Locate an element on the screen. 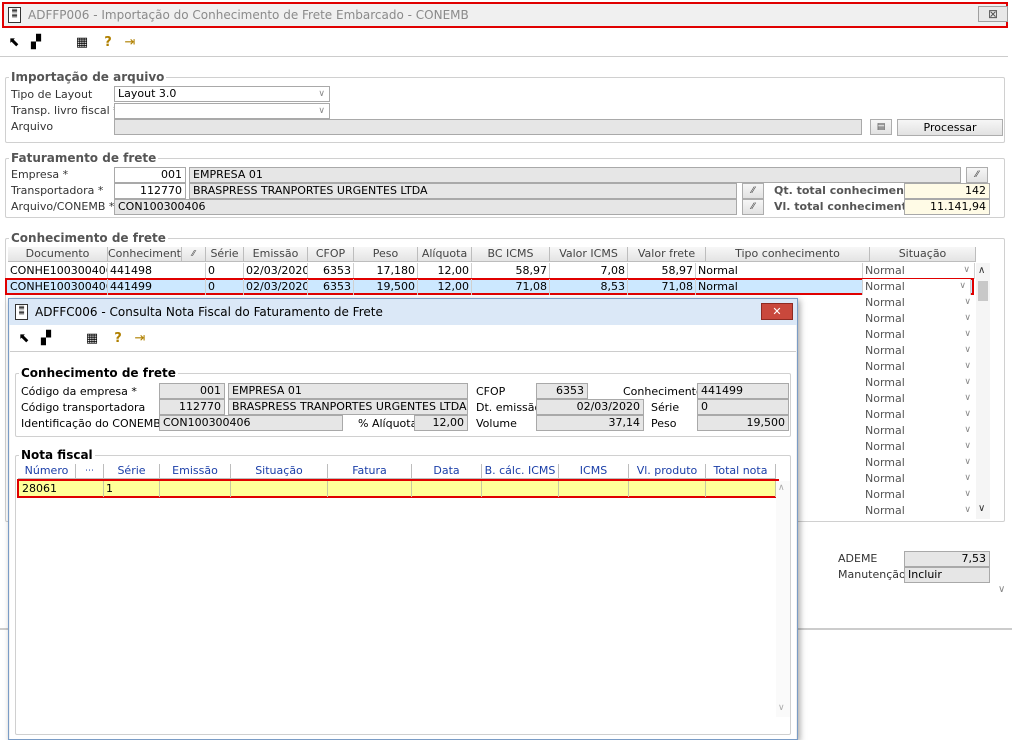 The image size is (1017, 740). transp-select: ∨ is located at coordinates (222, 111).